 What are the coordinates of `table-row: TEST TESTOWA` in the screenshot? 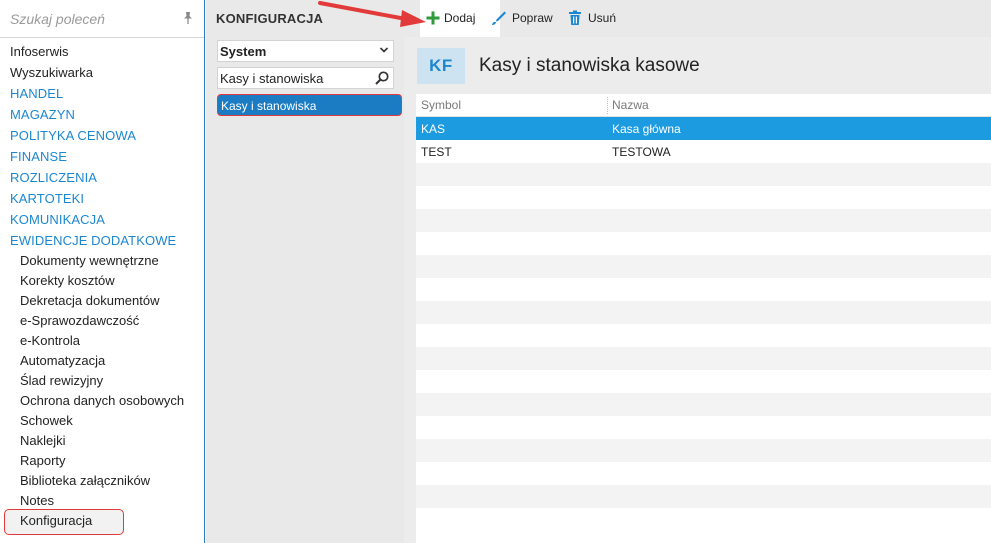 It's located at (703, 151).